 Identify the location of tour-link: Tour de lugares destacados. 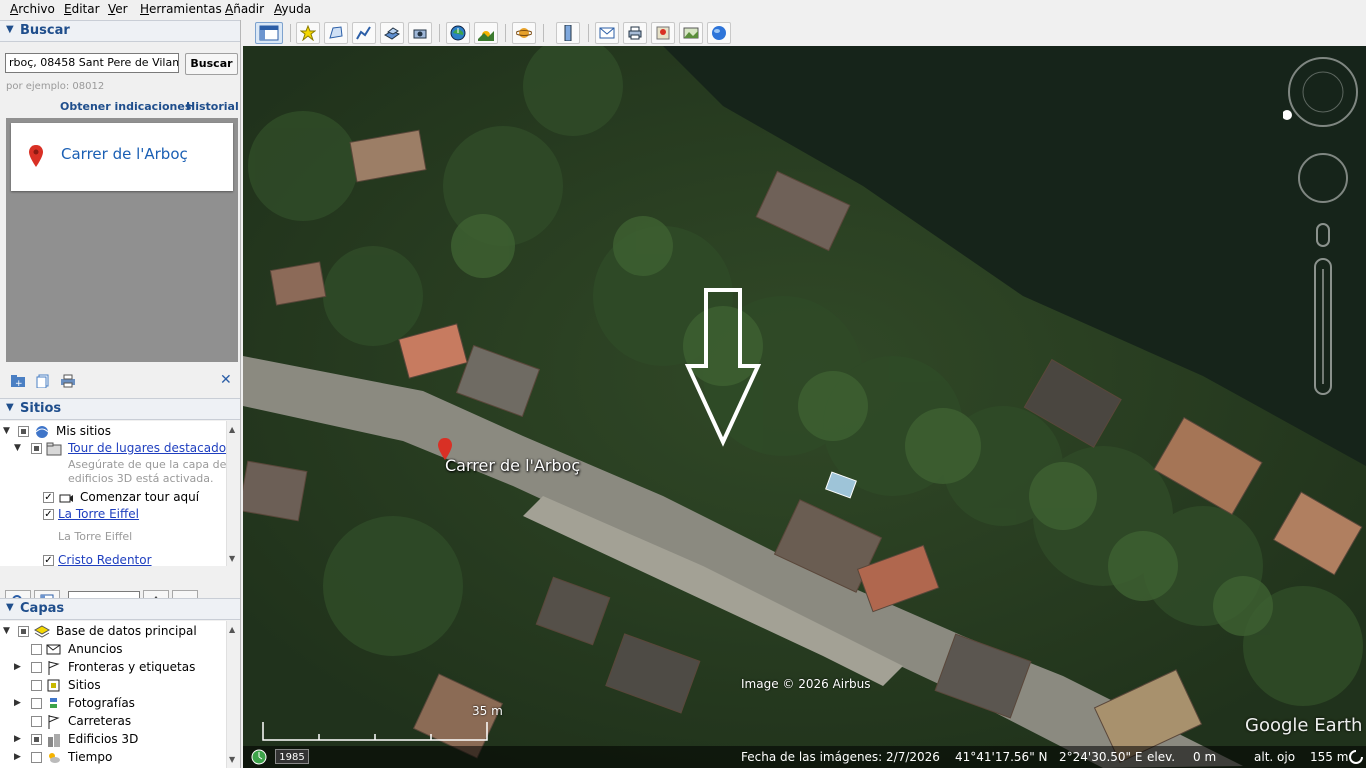
(150, 448).